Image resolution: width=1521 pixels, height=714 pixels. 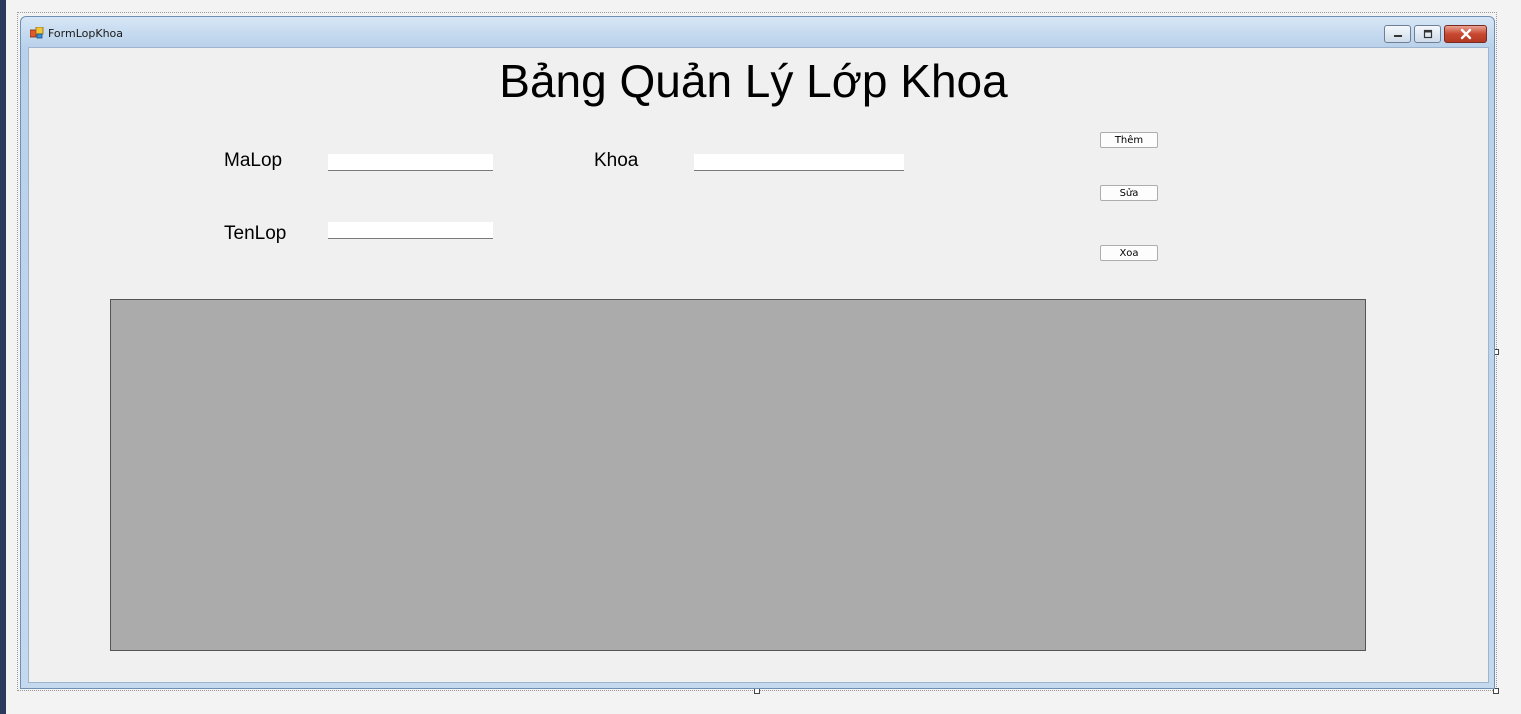 I want to click on close-icon, so click(x=1465, y=34).